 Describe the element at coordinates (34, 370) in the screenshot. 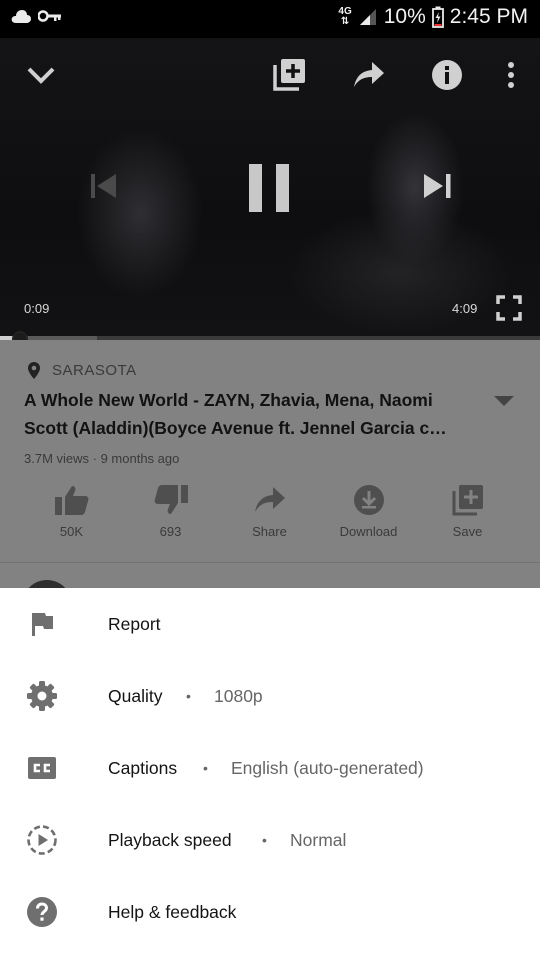

I see `location-pin-icon` at that location.